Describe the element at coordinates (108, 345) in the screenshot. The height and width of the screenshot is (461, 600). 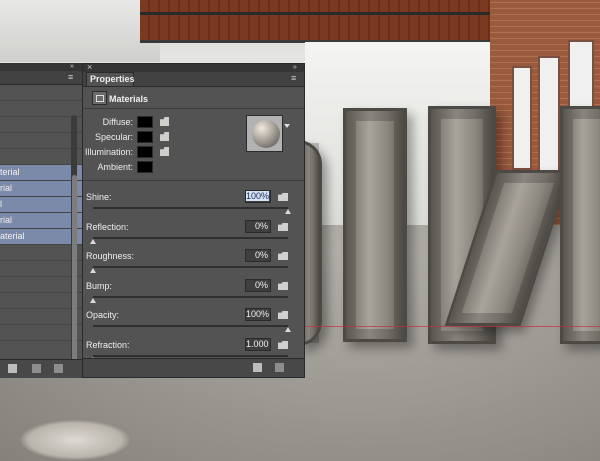
I see `property-label: Refraction:` at that location.